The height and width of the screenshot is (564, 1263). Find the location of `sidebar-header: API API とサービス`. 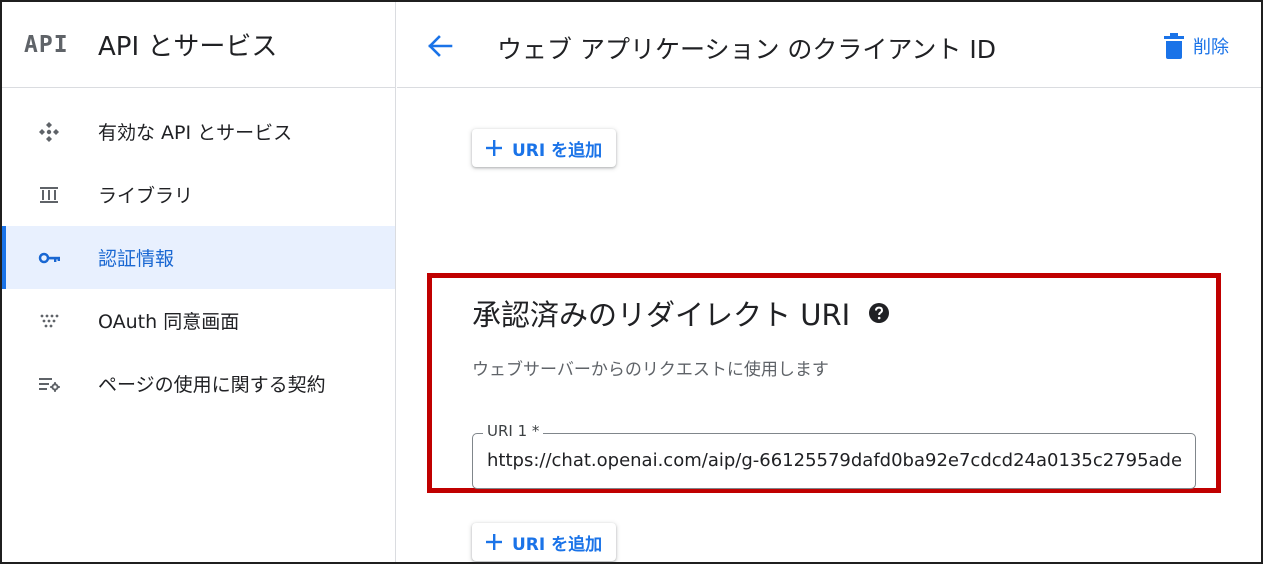

sidebar-header: API API とサービス is located at coordinates (198, 45).